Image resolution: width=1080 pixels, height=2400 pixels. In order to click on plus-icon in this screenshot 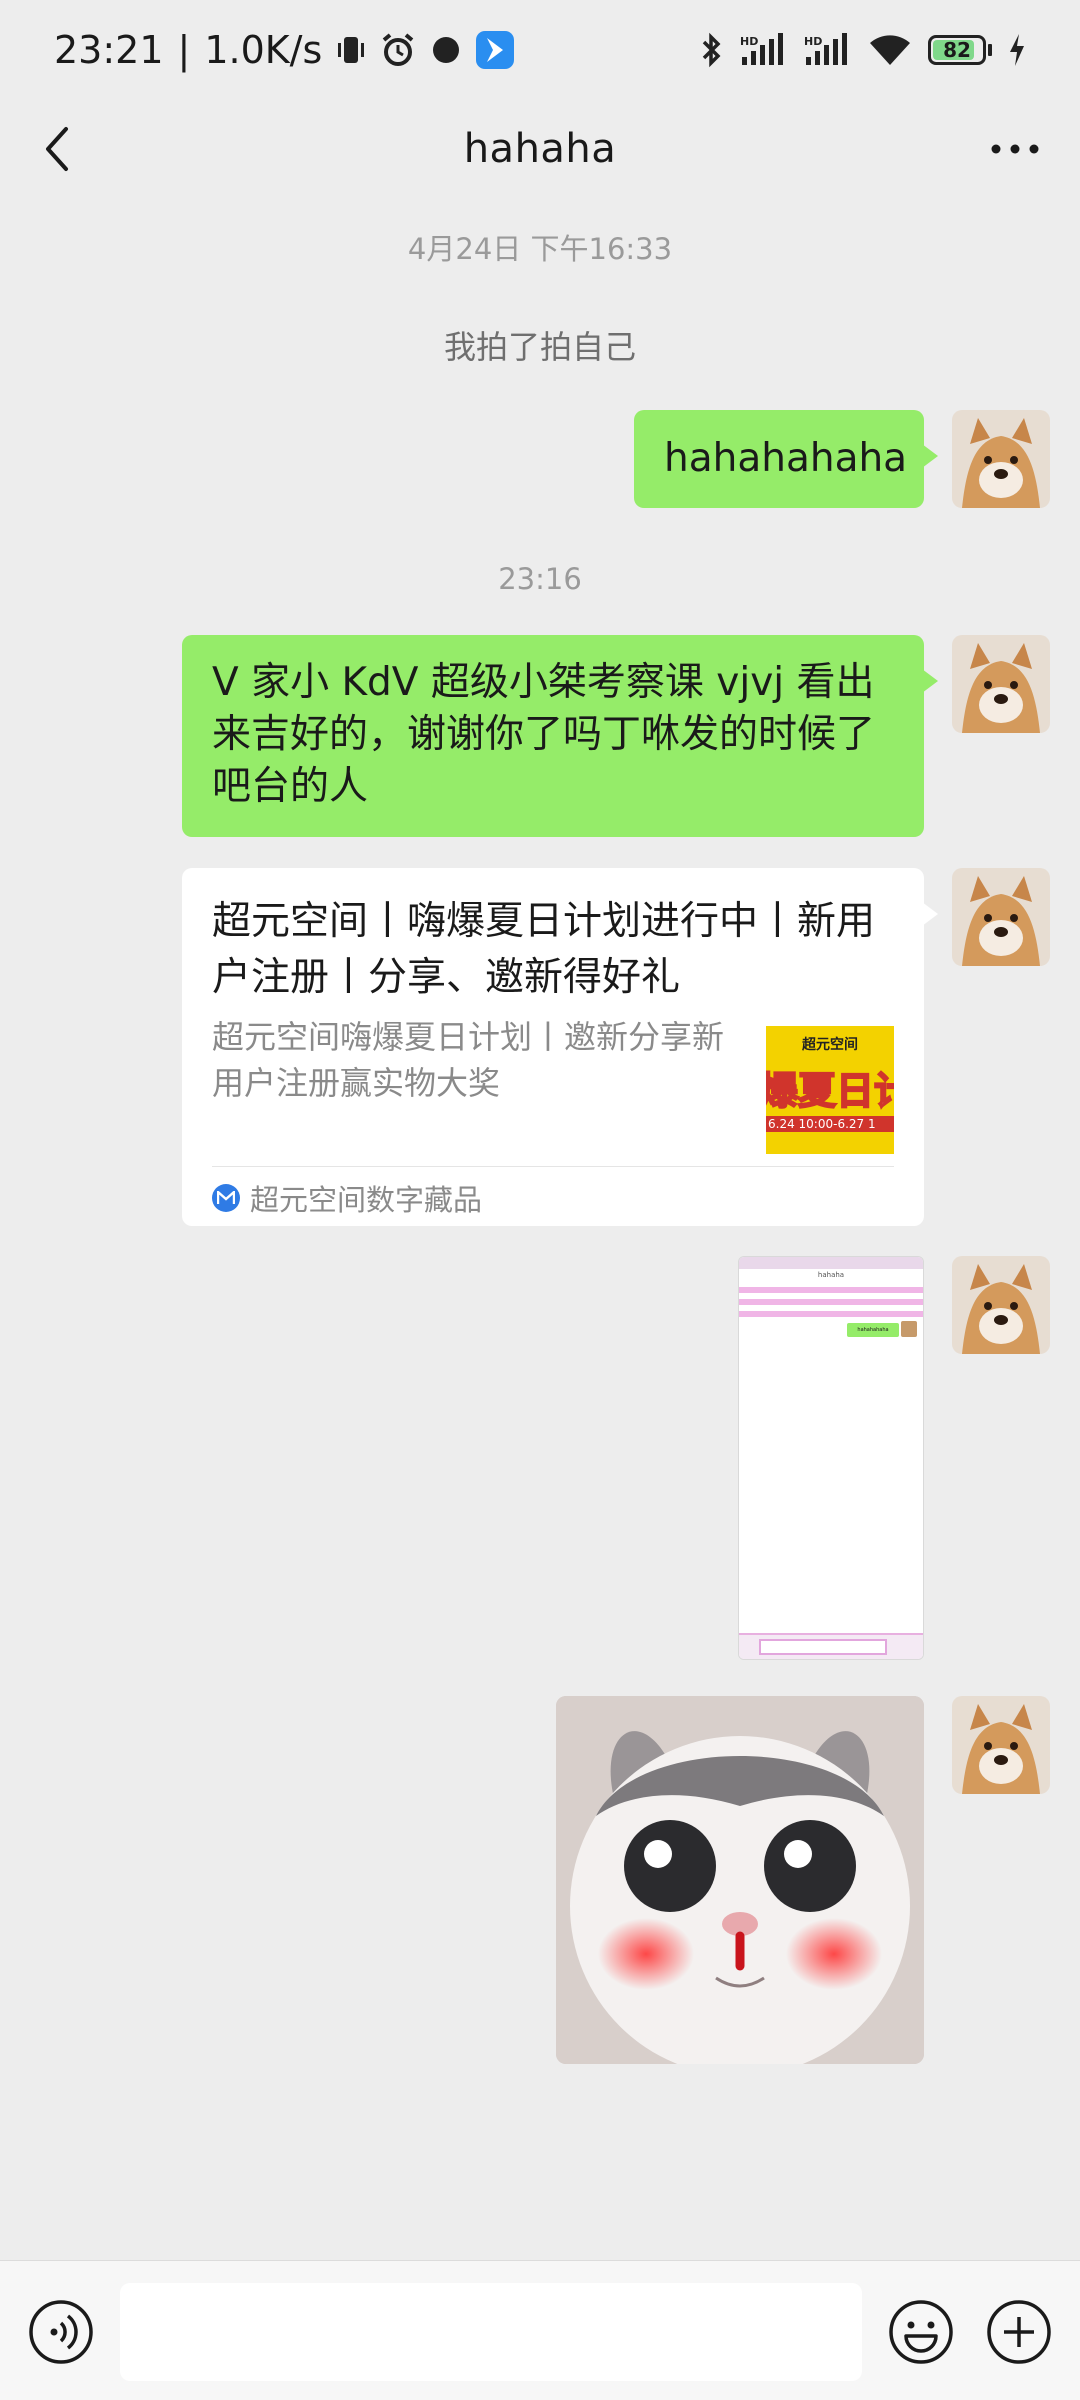, I will do `click(1019, 2332)`.